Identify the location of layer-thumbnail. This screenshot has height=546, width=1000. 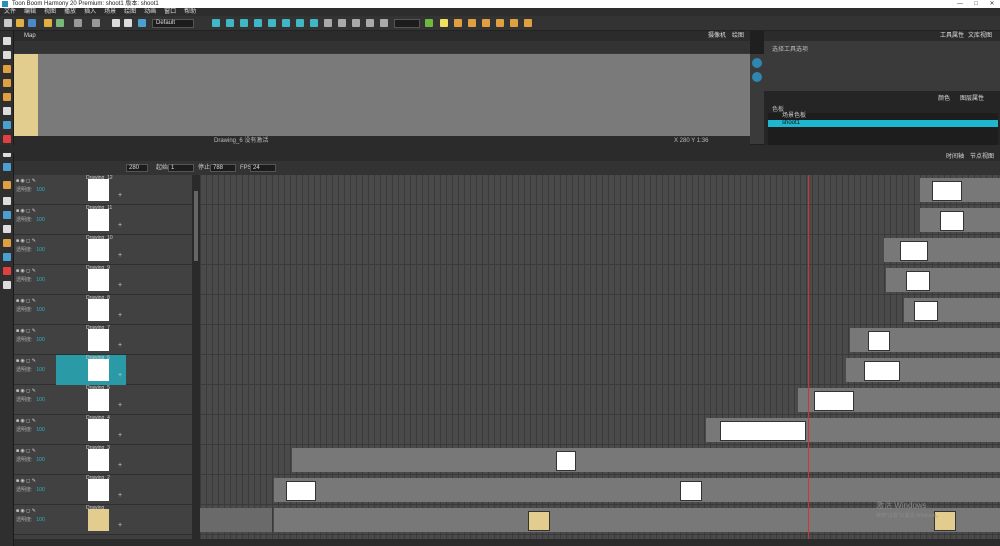
(98, 520).